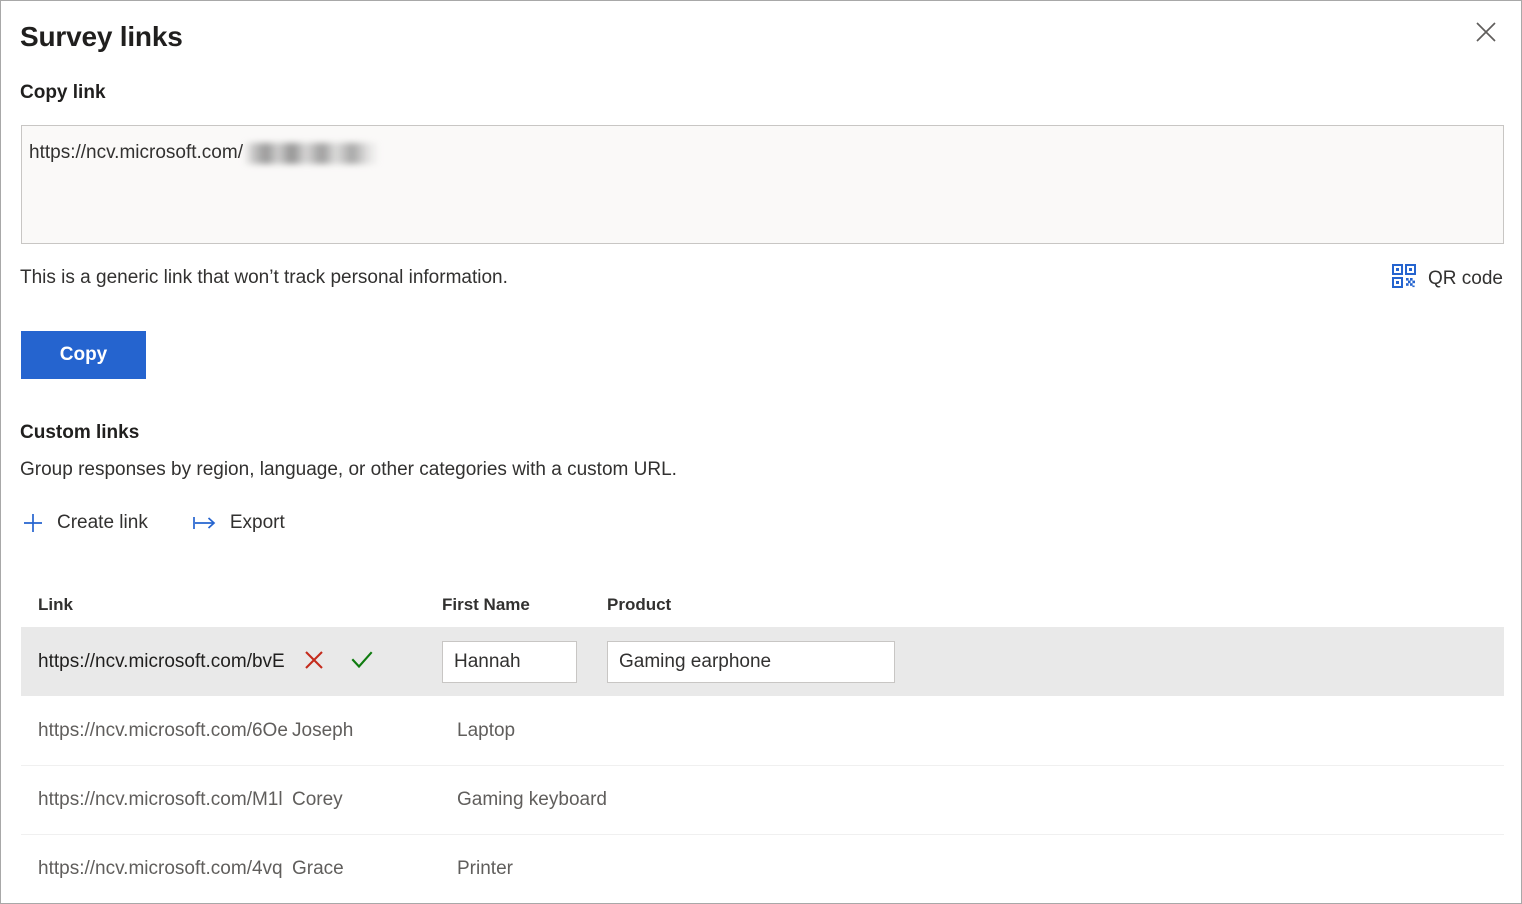 Image resolution: width=1522 pixels, height=904 pixels. Describe the element at coordinates (323, 730) in the screenshot. I see `cell-first-name: Joseph` at that location.